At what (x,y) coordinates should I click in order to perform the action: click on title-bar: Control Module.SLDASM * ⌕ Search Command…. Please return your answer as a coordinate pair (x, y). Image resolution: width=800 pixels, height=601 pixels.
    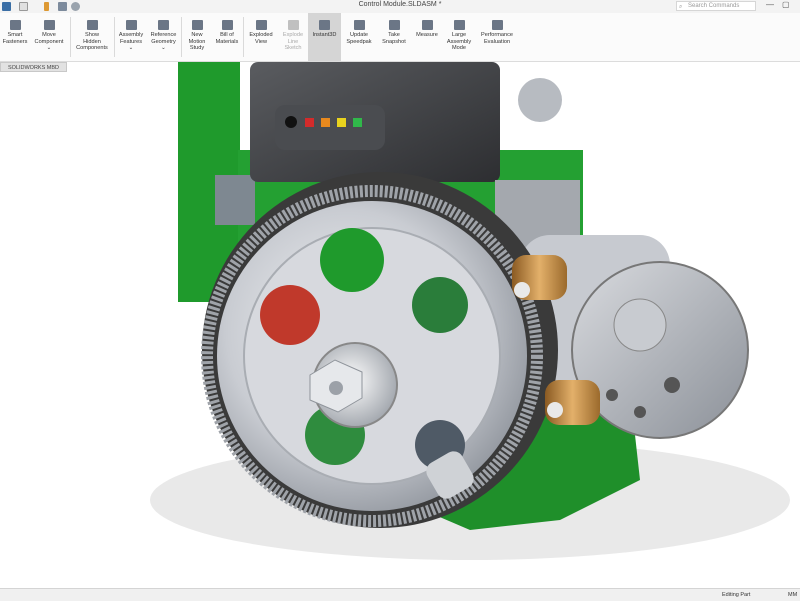
    Looking at the image, I should click on (400, 7).